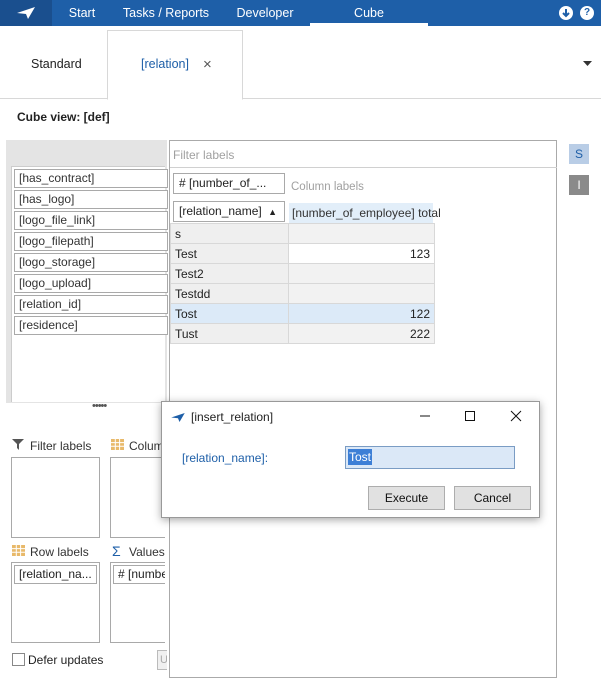 The image size is (601, 683). Describe the element at coordinates (300, 62) in the screenshot. I see `document-tabs` at that location.